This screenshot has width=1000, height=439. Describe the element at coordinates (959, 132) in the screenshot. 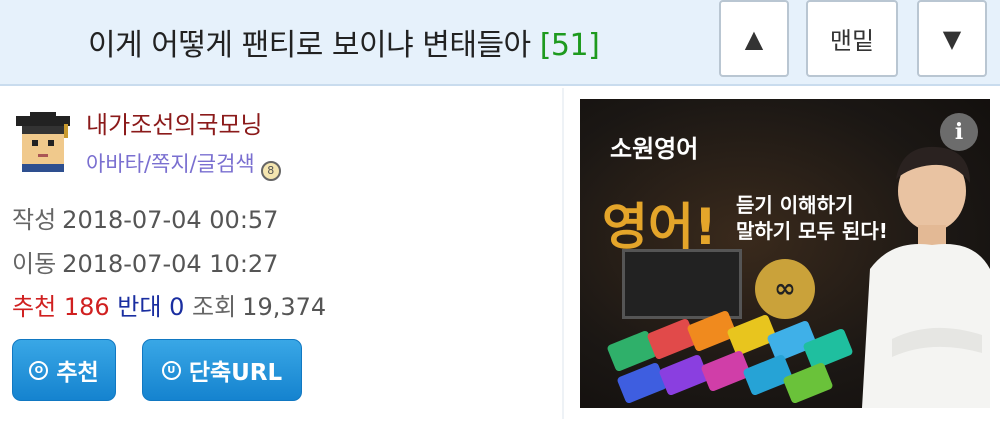

I see `info-icon: i` at that location.